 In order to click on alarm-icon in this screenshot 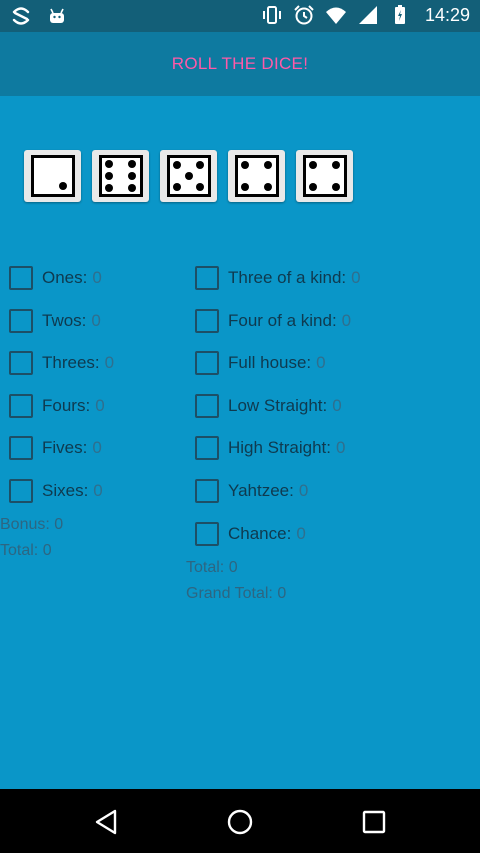, I will do `click(304, 15)`.